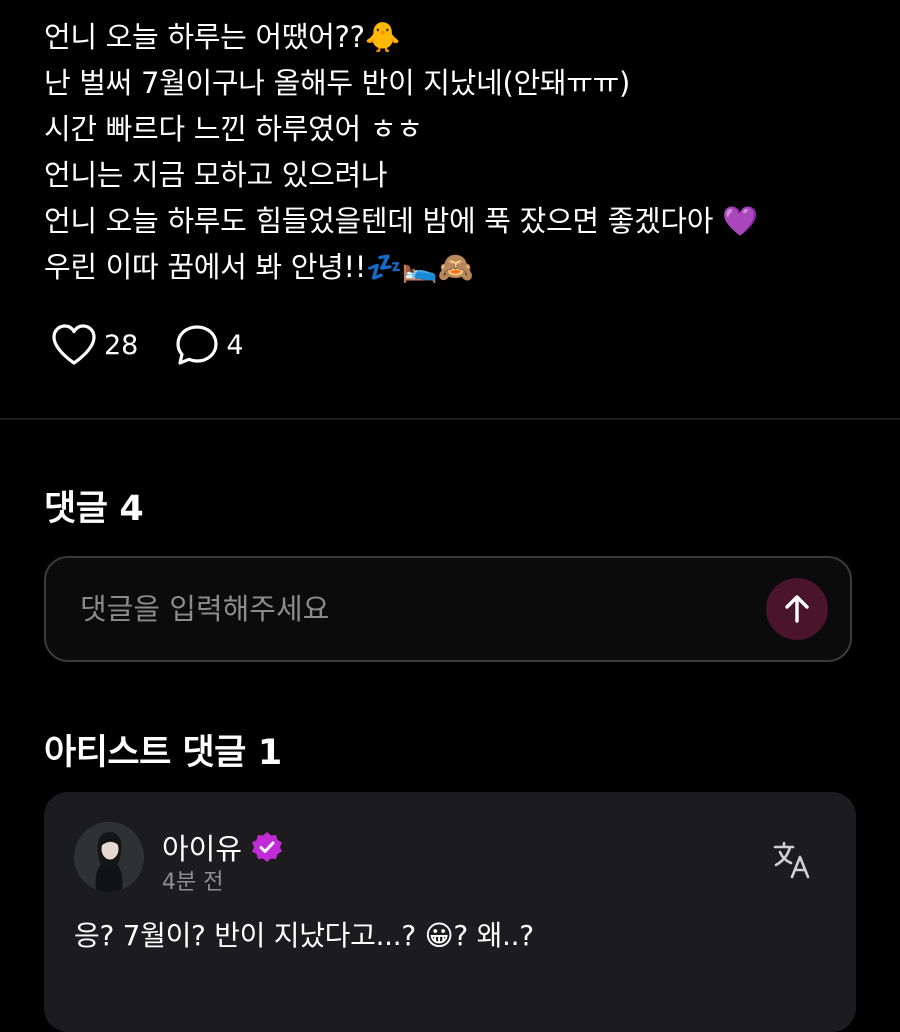 The image size is (900, 1032). Describe the element at coordinates (233, 129) in the screenshot. I see `post-text-line: 시간 빠르다 느낀 하루였어 ㅎㅎ` at that location.